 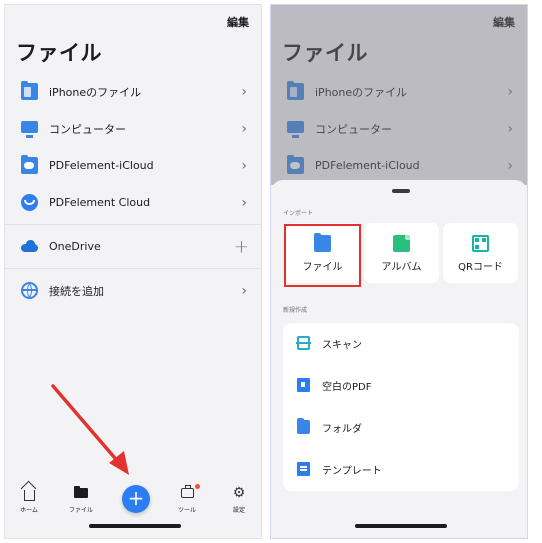 I want to click on cloud-folder-icon, so click(x=29, y=164).